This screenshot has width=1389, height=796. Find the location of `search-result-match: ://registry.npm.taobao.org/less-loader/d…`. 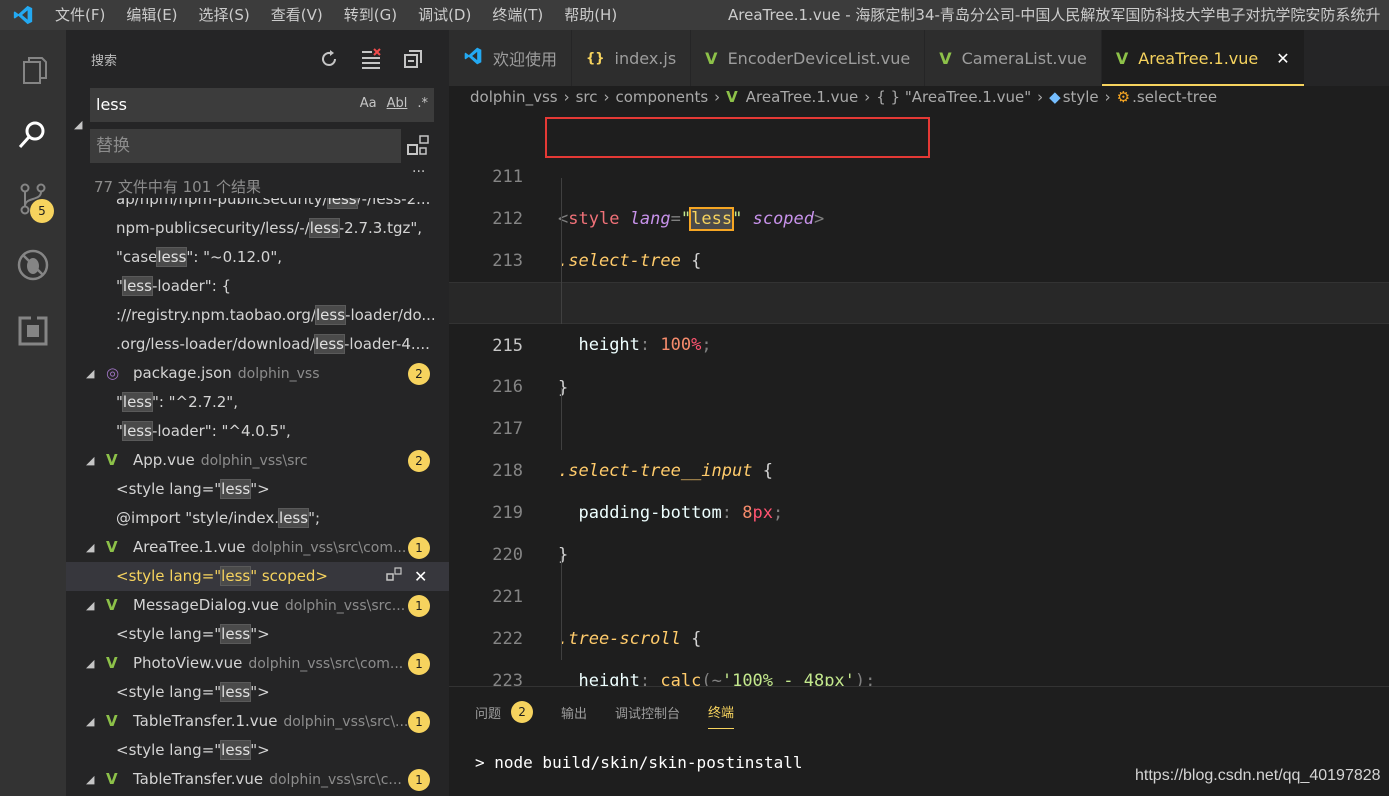

search-result-match: ://registry.npm.taobao.org/less-loader/d… is located at coordinates (257, 315).